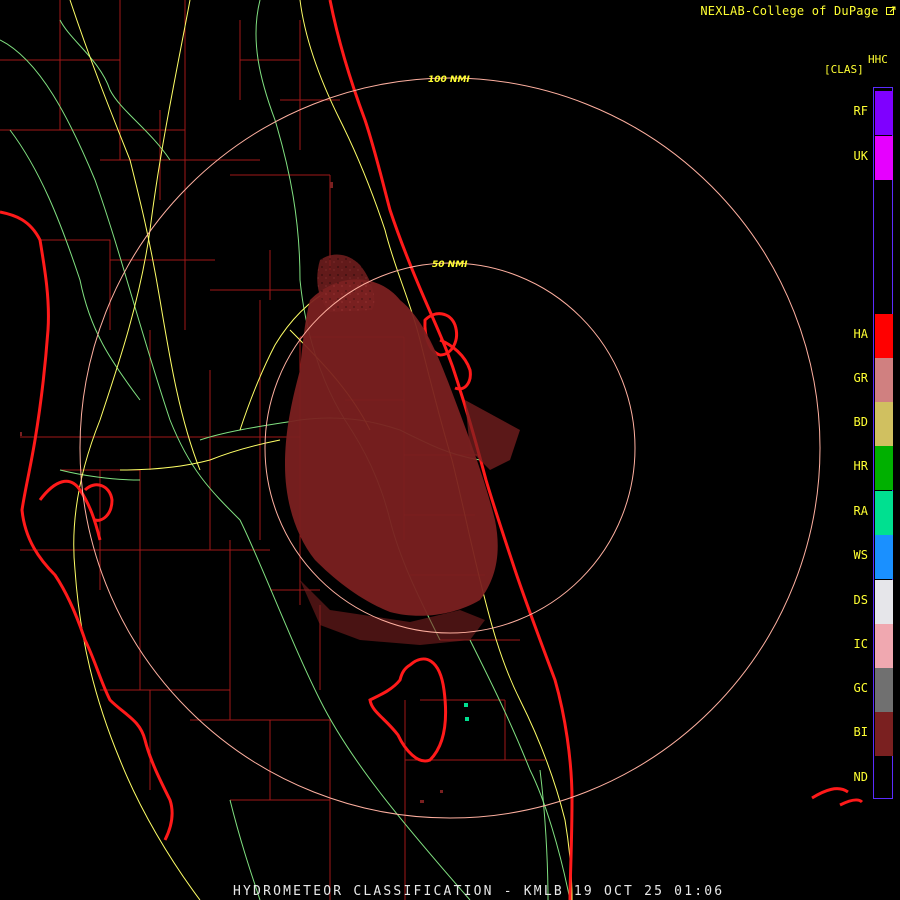  Describe the element at coordinates (884, 380) in the screenshot. I see `legend-swatch-gr` at that location.